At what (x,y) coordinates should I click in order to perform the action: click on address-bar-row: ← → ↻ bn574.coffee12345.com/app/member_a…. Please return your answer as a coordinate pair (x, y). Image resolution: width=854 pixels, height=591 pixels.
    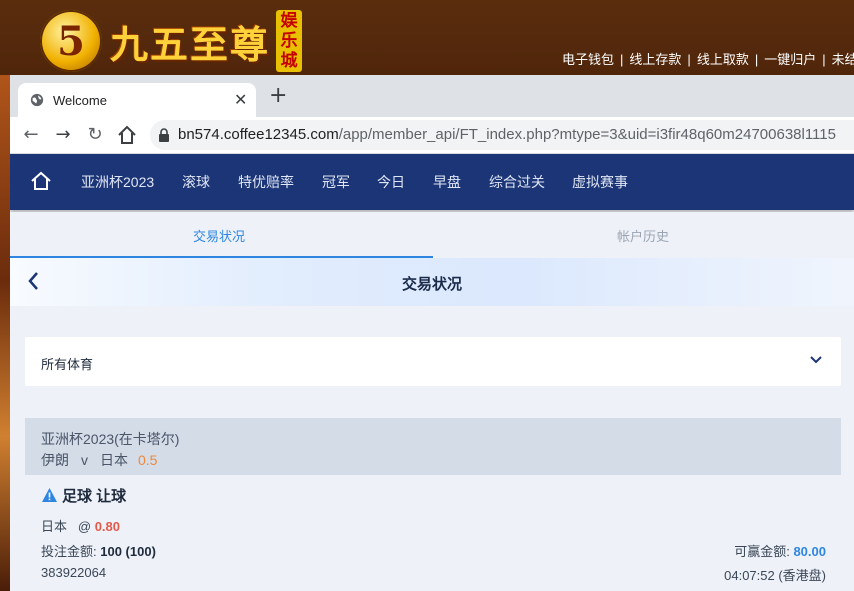
    Looking at the image, I should click on (432, 135).